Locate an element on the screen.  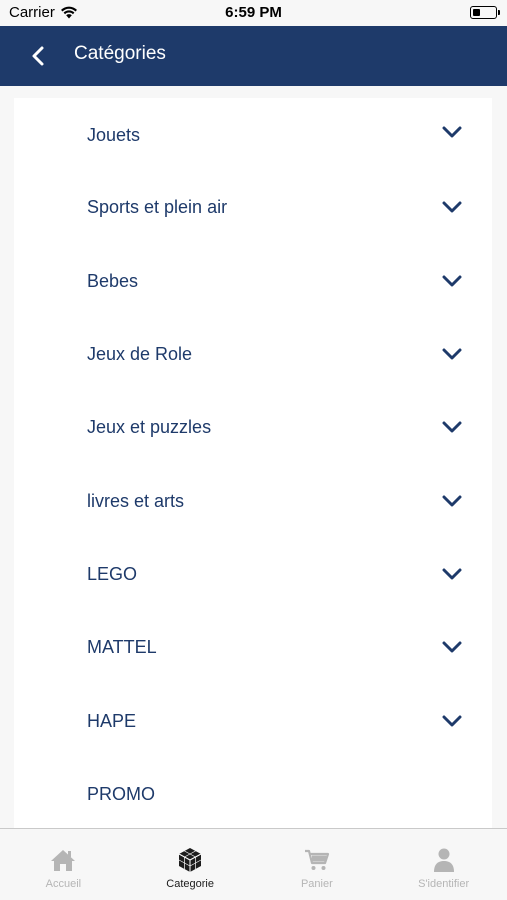
user-icon is located at coordinates (444, 860).